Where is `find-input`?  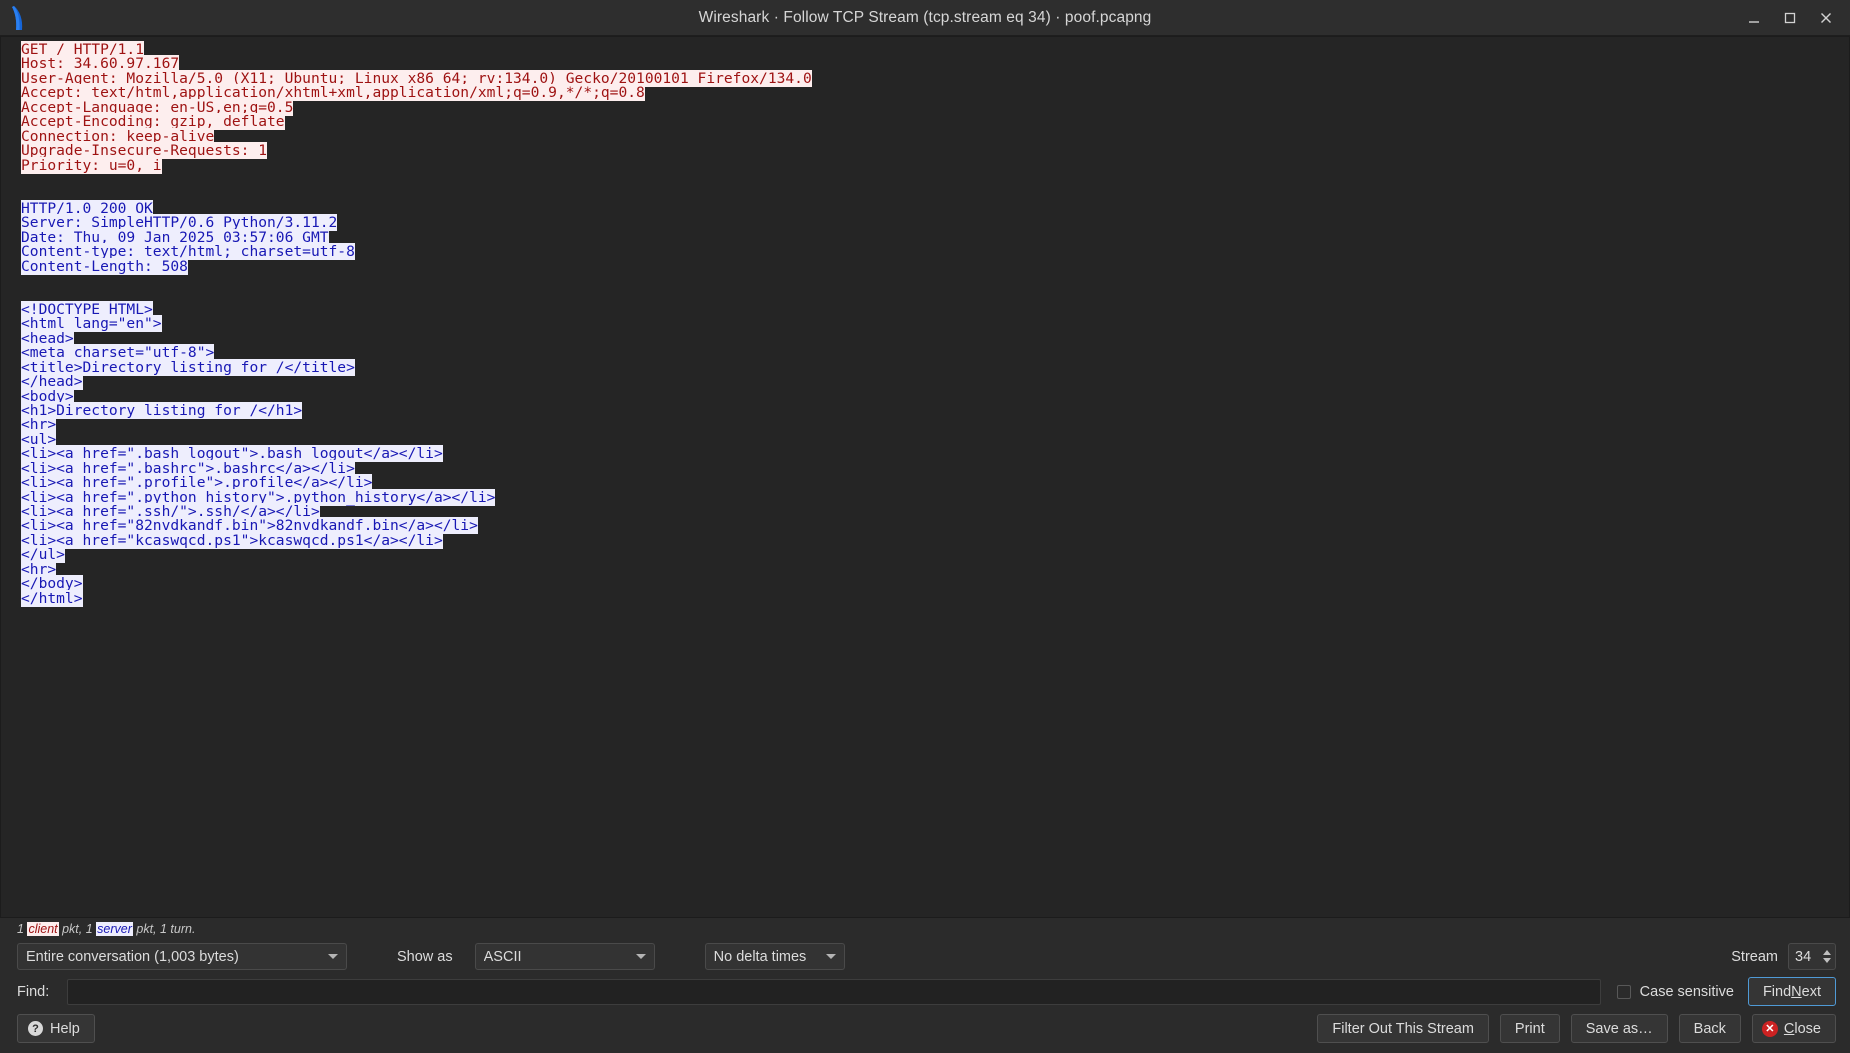 find-input is located at coordinates (834, 991).